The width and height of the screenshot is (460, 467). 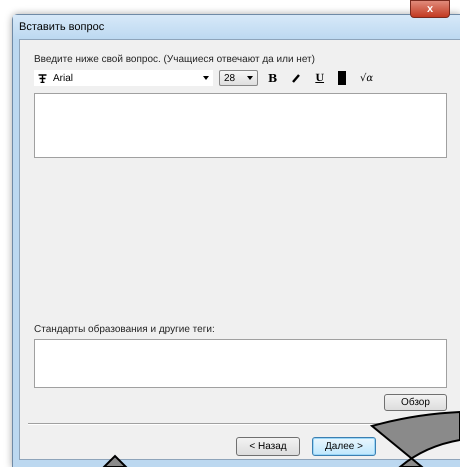 I want to click on font-size: 28, so click(x=230, y=78).